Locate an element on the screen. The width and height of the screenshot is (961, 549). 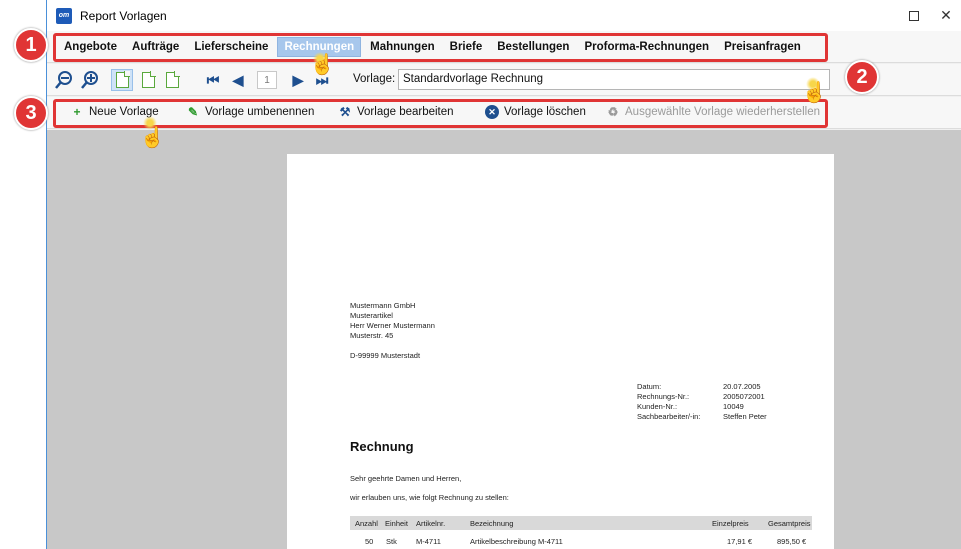
column-header: Artikelnr. is located at coordinates (431, 523).